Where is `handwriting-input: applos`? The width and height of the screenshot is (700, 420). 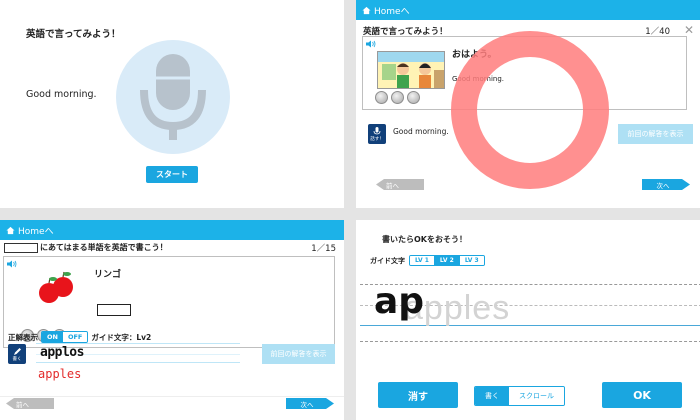 handwriting-input: applos is located at coordinates (138, 353).